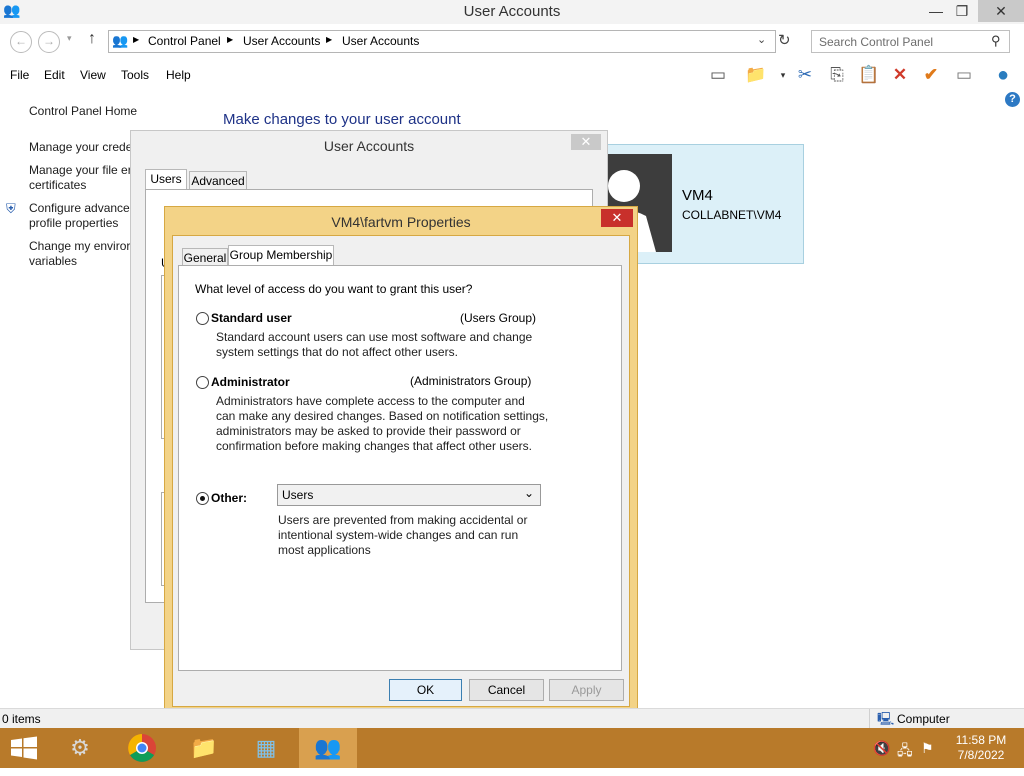 The width and height of the screenshot is (1024, 776). Describe the element at coordinates (471, 381) in the screenshot. I see `administrator-group: (Administrators Group)` at that location.